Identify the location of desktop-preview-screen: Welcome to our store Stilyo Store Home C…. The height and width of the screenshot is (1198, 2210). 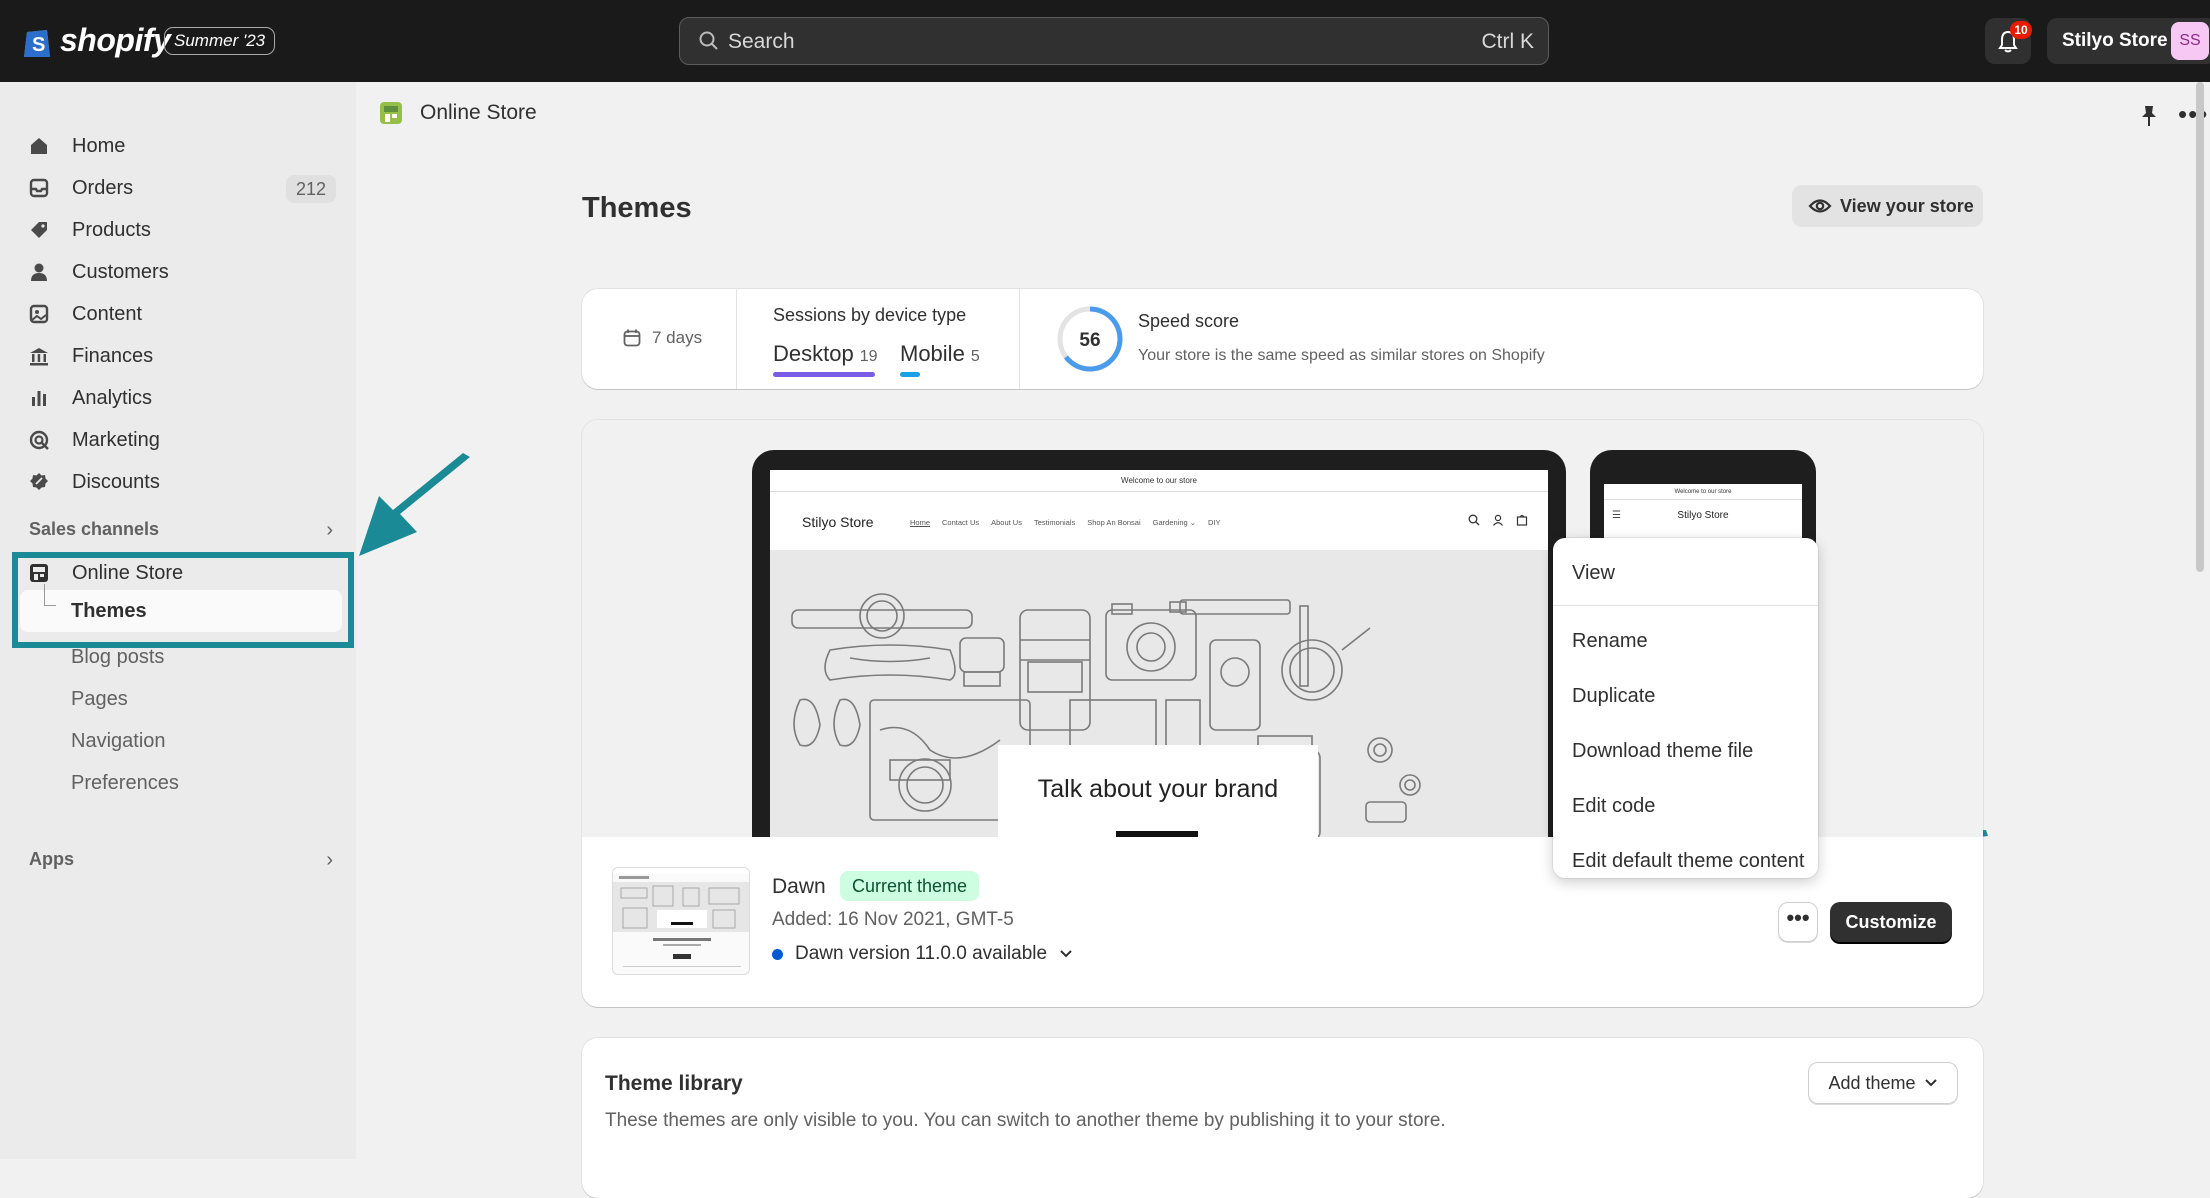
(1159, 653).